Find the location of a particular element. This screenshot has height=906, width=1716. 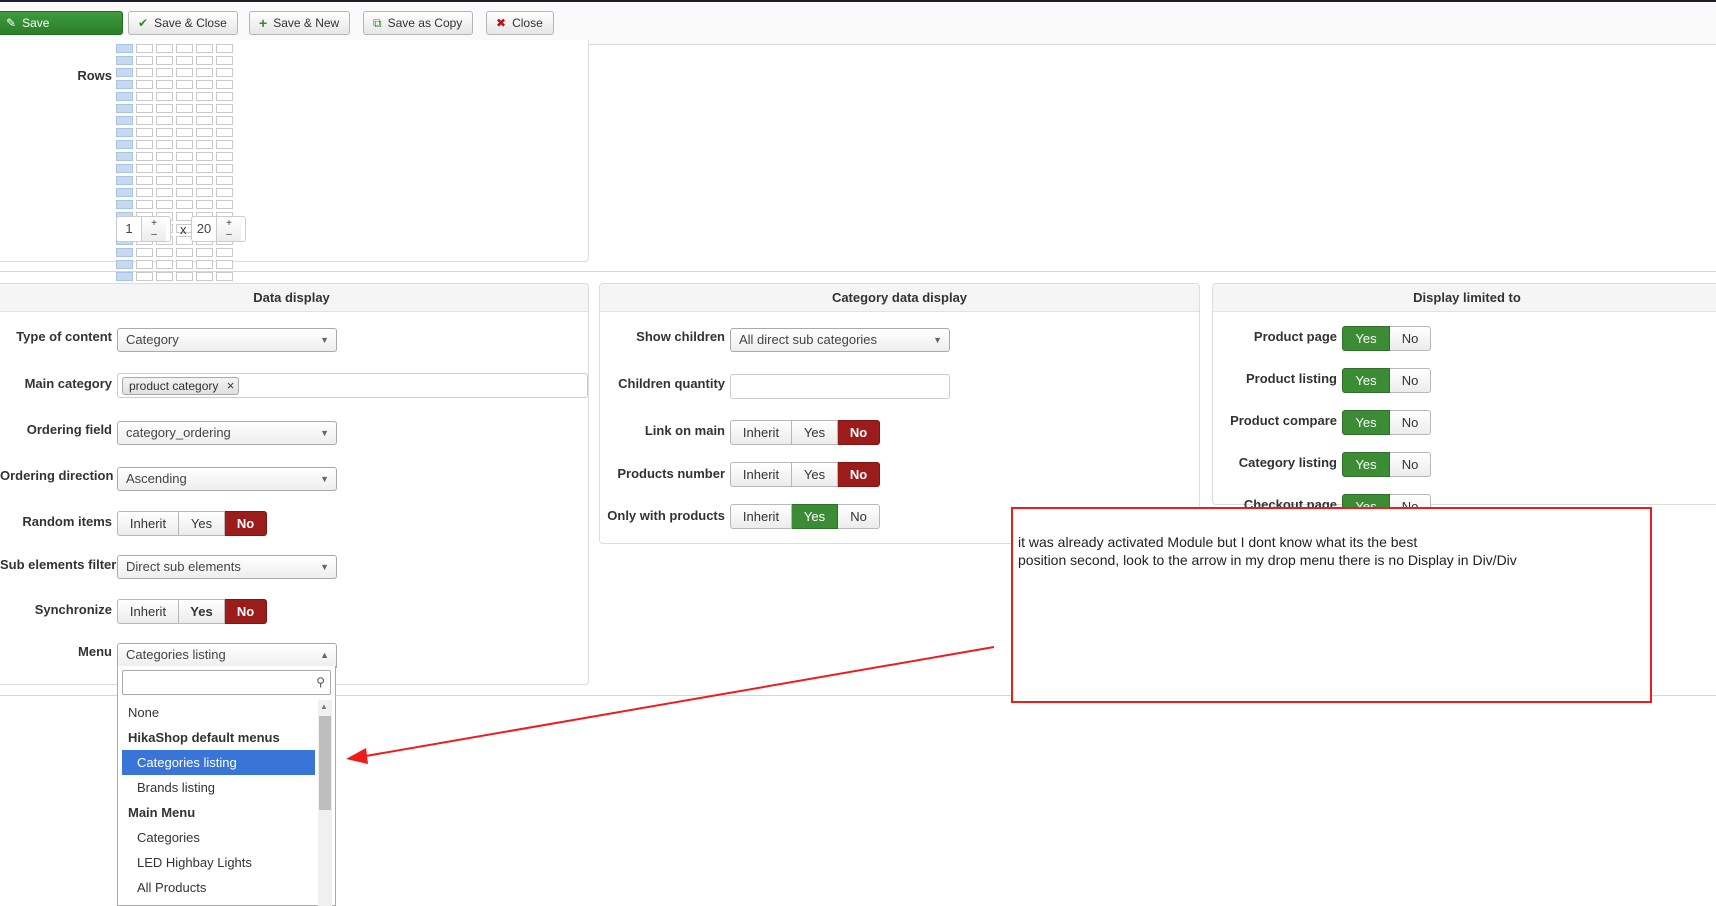

dropdown-group-main-menu: Main Menu is located at coordinates (162, 812).